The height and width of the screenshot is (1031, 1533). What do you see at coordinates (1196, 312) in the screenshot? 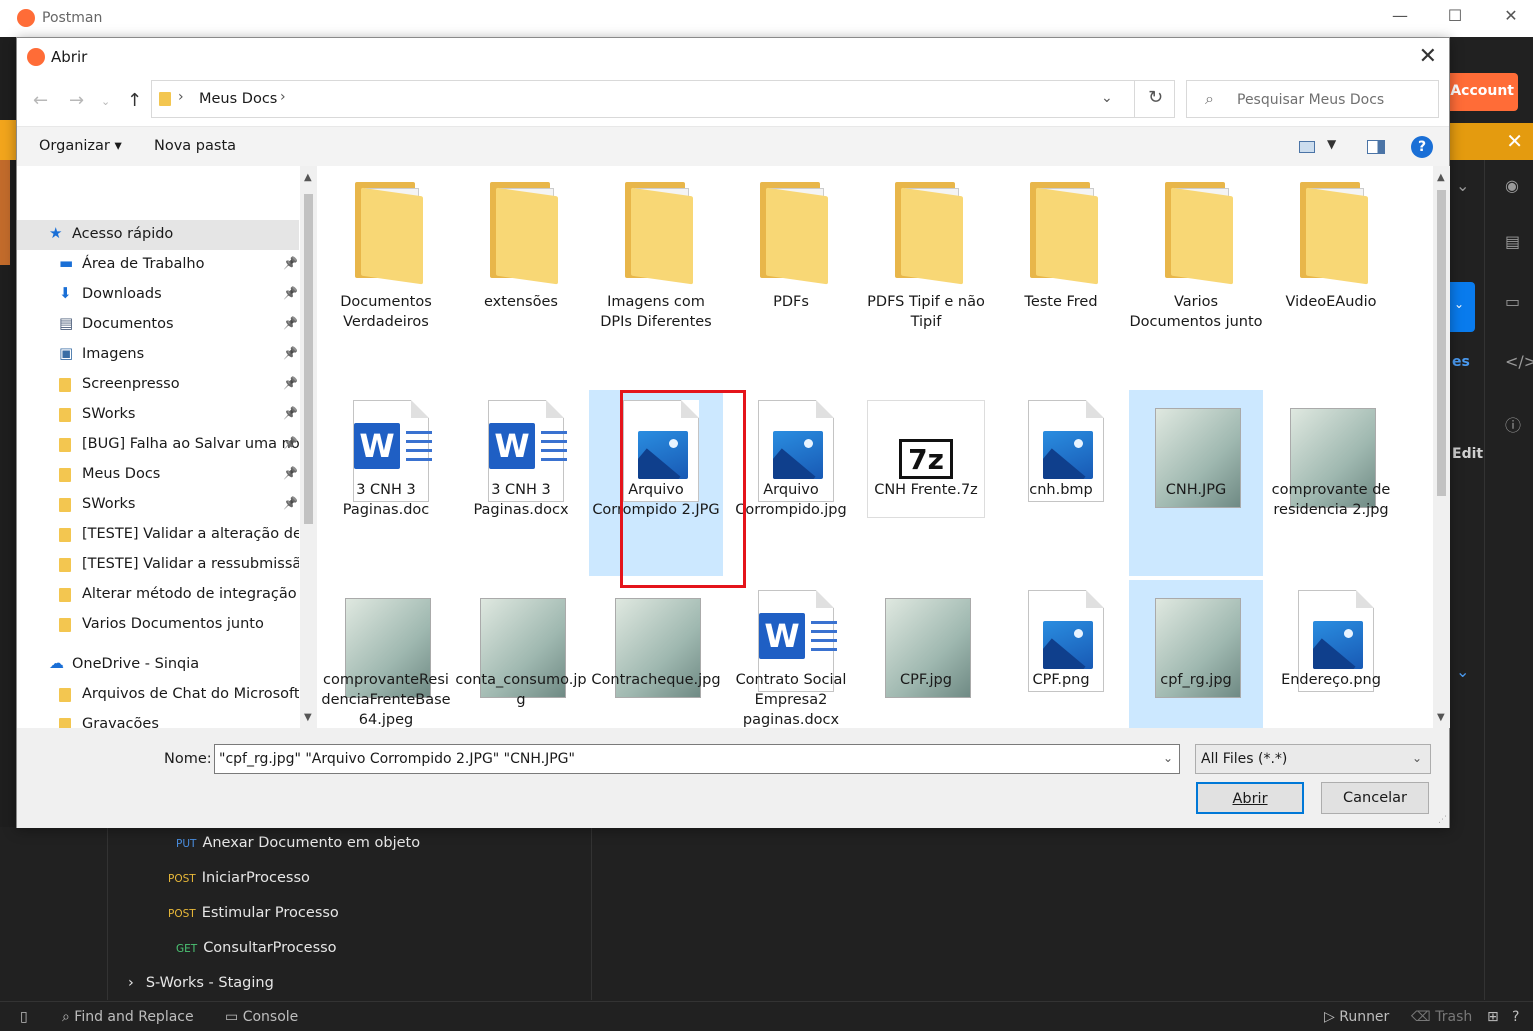
I see `file-name: Varios Documentos junto` at bounding box center [1196, 312].